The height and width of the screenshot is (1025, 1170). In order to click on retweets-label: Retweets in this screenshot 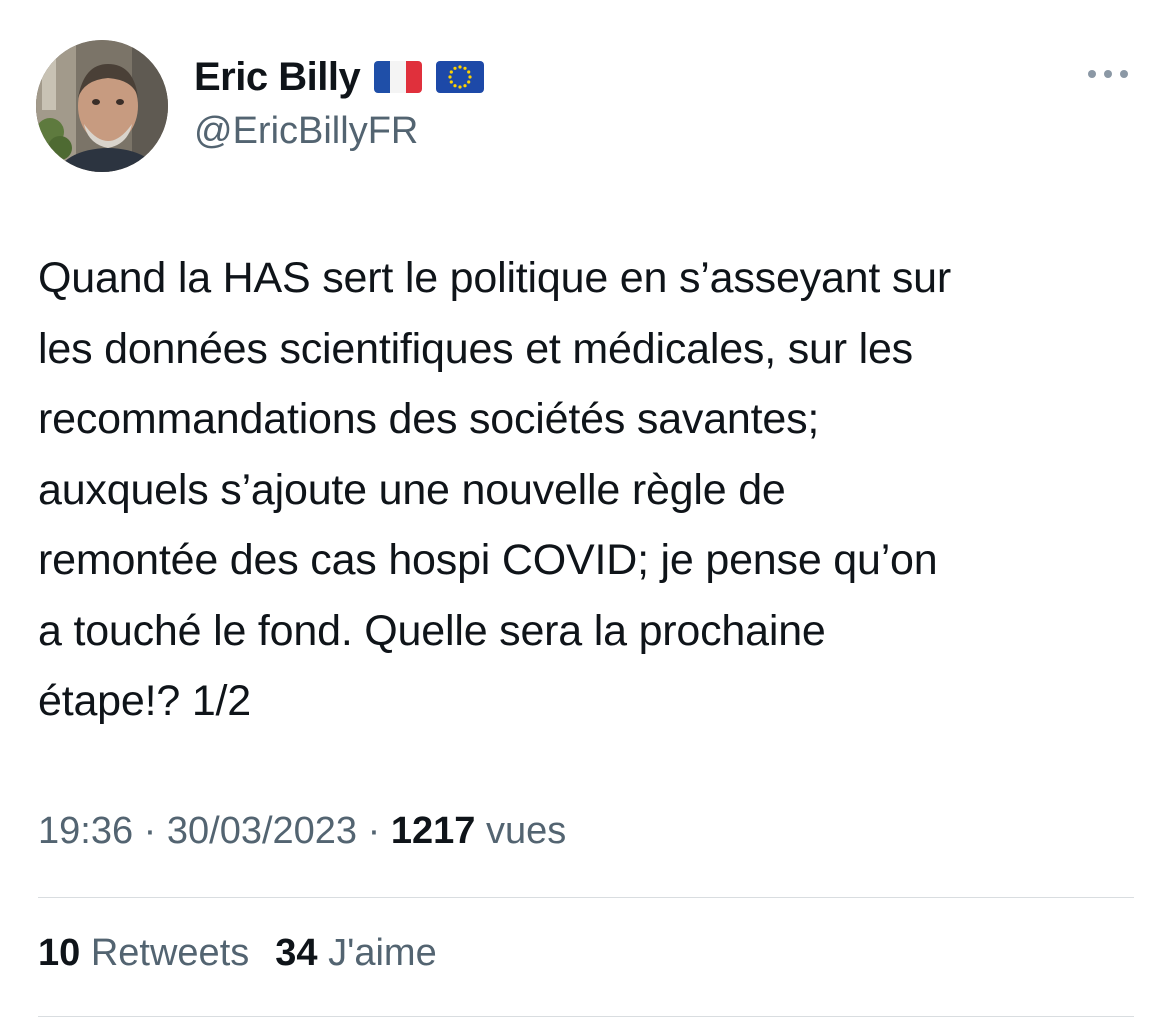, I will do `click(170, 953)`.